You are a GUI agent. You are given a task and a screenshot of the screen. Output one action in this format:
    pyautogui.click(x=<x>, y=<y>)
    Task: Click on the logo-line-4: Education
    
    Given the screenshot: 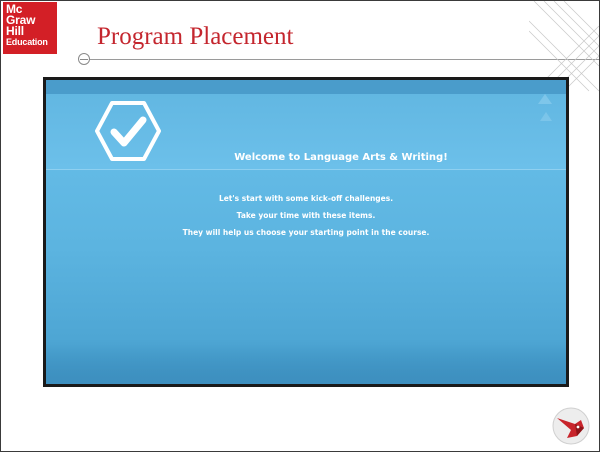 What is the action you would take?
    pyautogui.click(x=27, y=42)
    